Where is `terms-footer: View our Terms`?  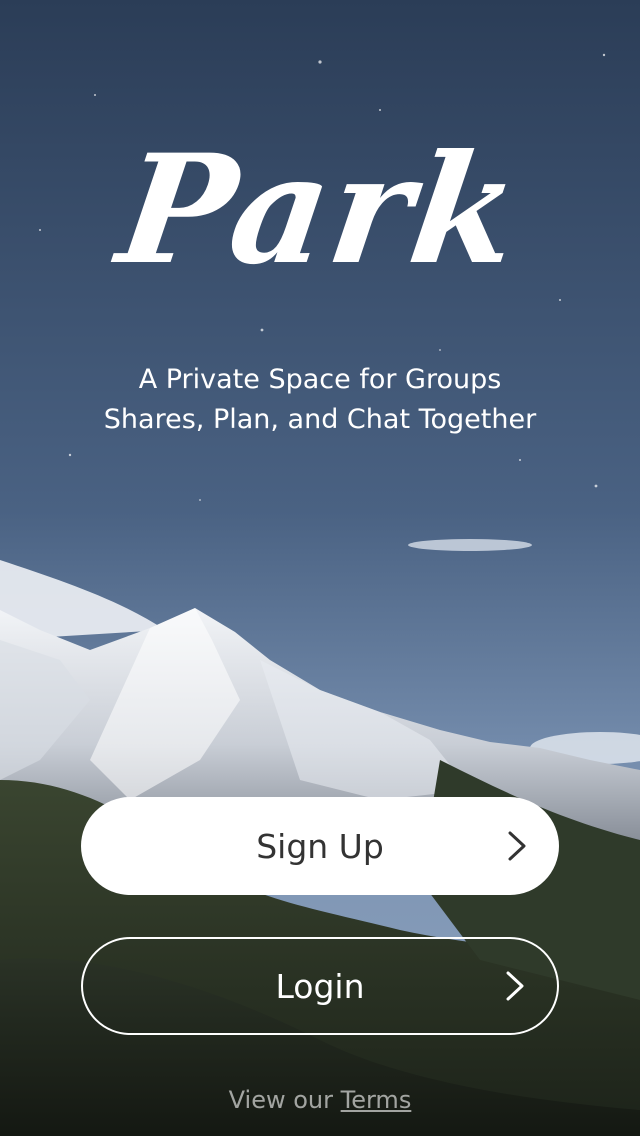 terms-footer: View our Terms is located at coordinates (320, 1100).